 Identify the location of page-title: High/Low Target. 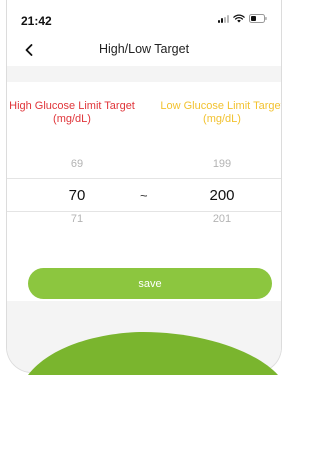
(144, 49).